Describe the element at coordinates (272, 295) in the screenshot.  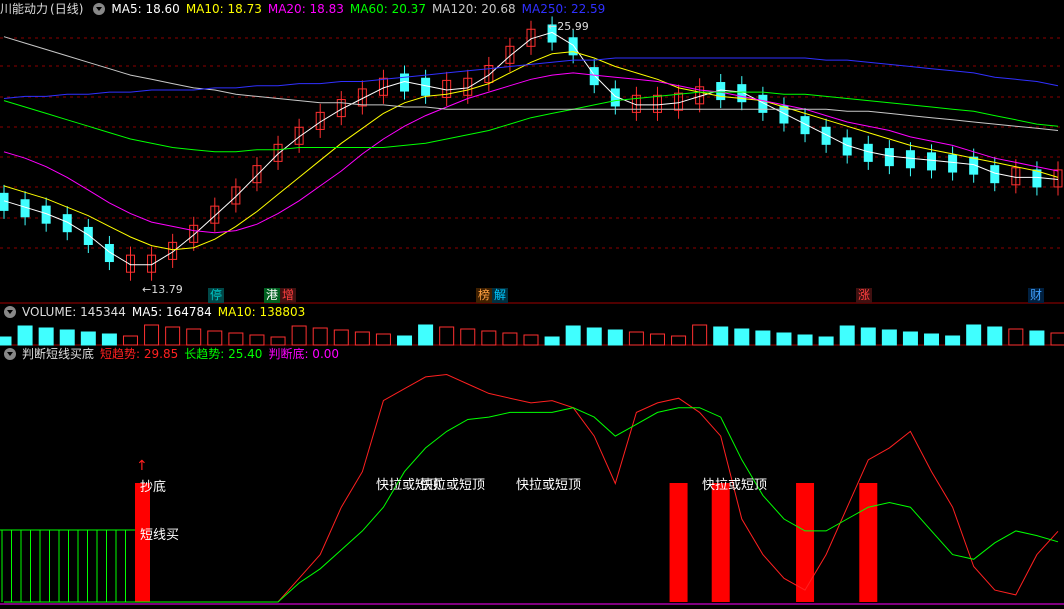
I see `event-tag-1: 港` at that location.